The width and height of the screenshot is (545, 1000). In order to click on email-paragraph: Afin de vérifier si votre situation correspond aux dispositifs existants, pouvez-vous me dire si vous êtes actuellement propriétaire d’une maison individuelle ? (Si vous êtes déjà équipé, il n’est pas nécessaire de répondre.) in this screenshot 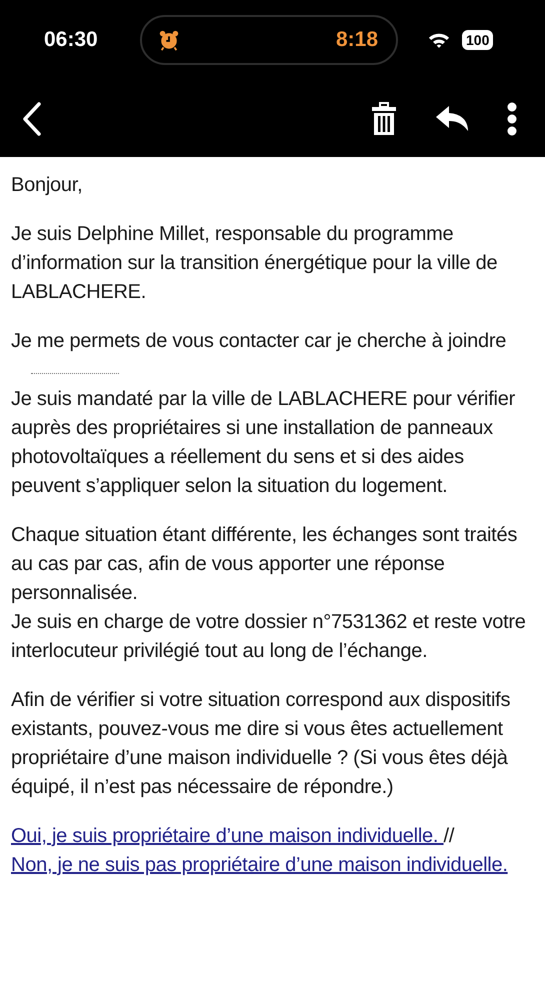, I will do `click(261, 744)`.